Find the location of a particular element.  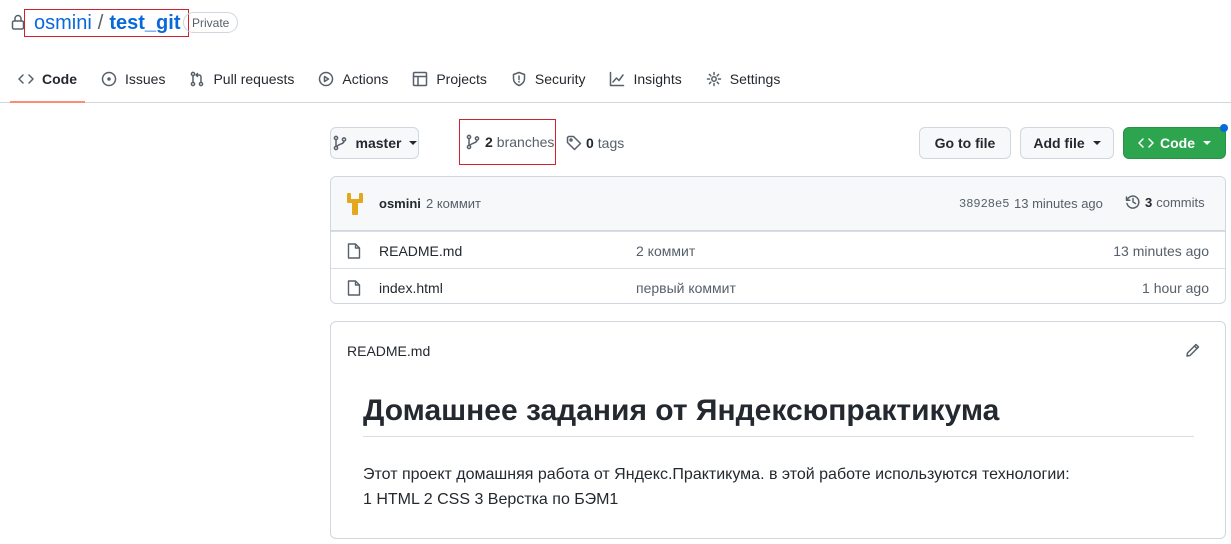

readme-heading: Домашнее задания от Яндексюпрактикума is located at coordinates (778, 415).